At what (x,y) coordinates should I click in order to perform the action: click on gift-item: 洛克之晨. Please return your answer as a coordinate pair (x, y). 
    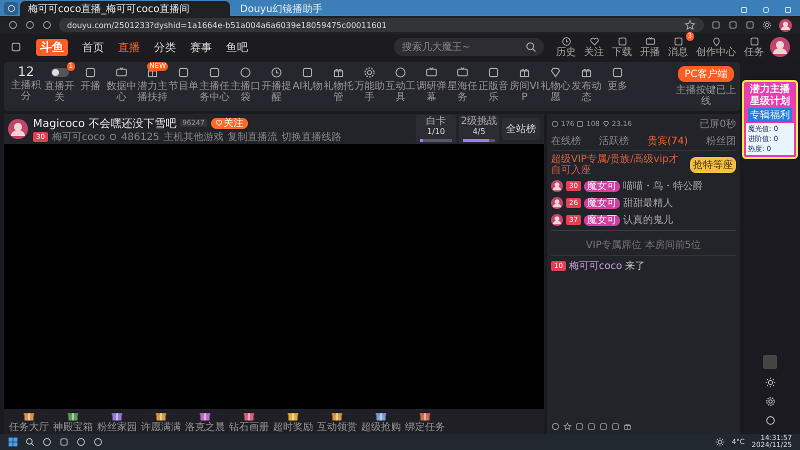
    Looking at the image, I should click on (205, 421).